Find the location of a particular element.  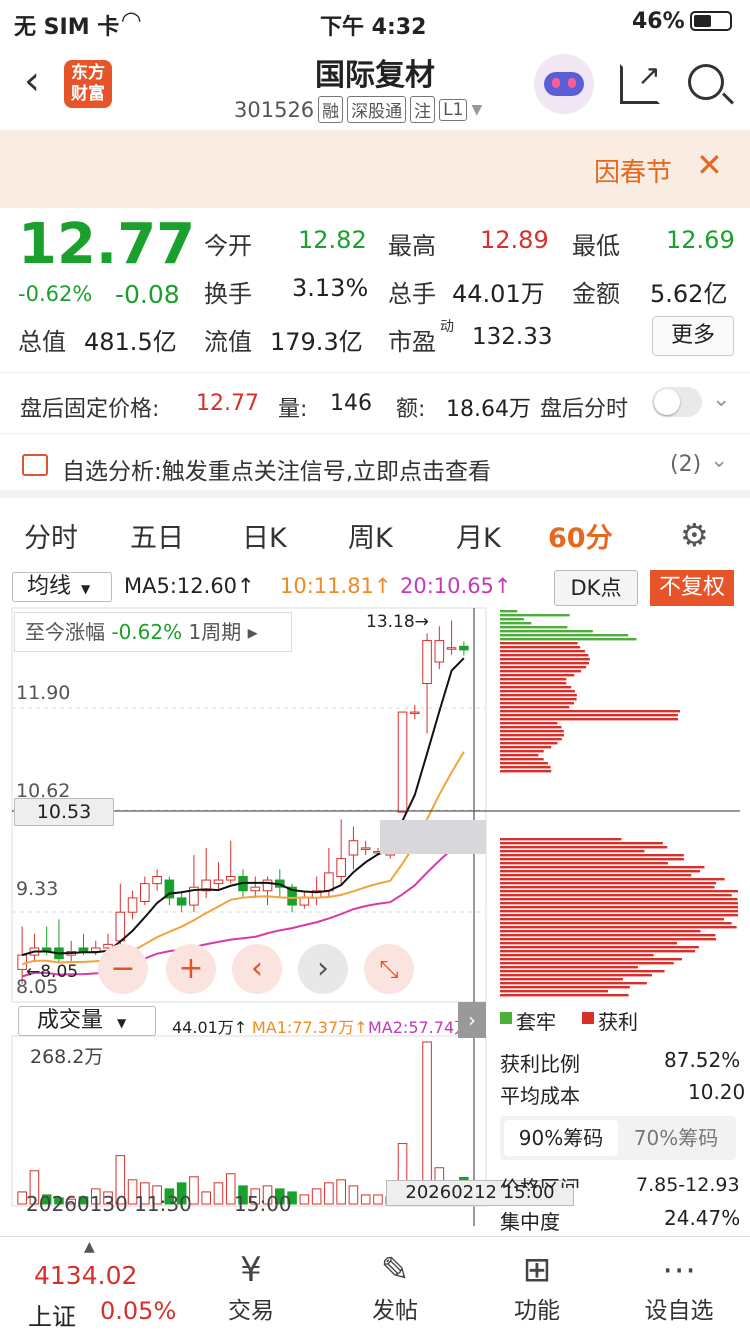

tab-weekly-k: 周K is located at coordinates (370, 535).